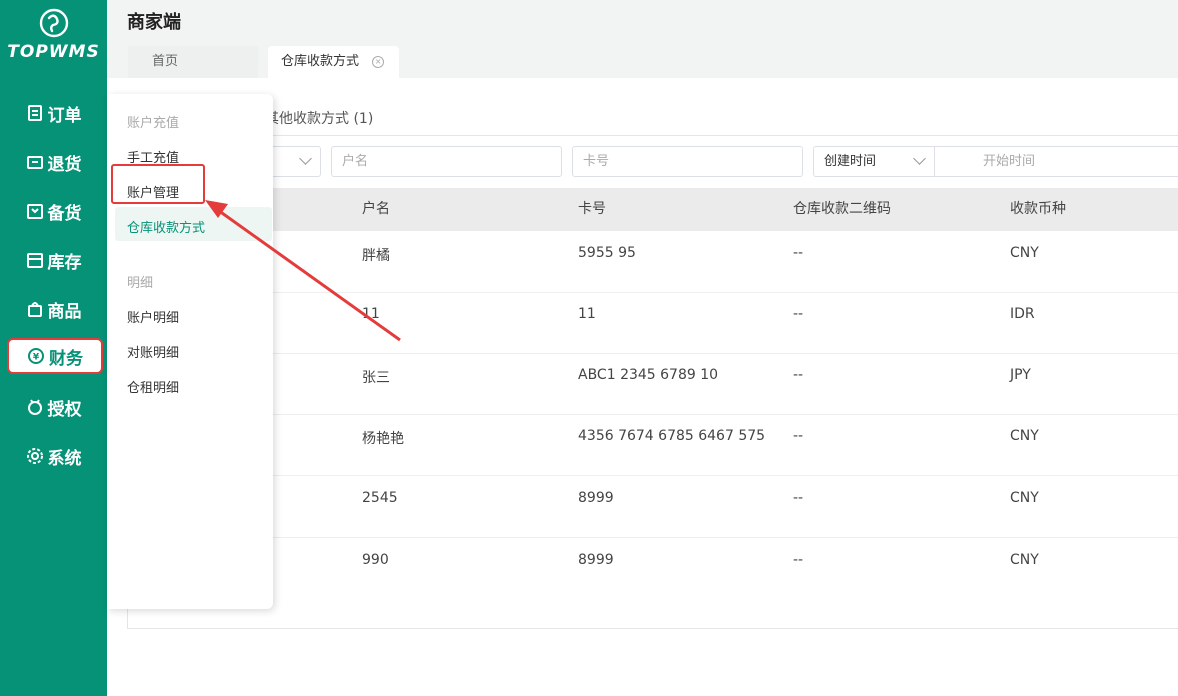  Describe the element at coordinates (653, 445) in the screenshot. I see `table-row: 杨艳艳 4356 7674 6785 6467 575 -- CNY` at that location.